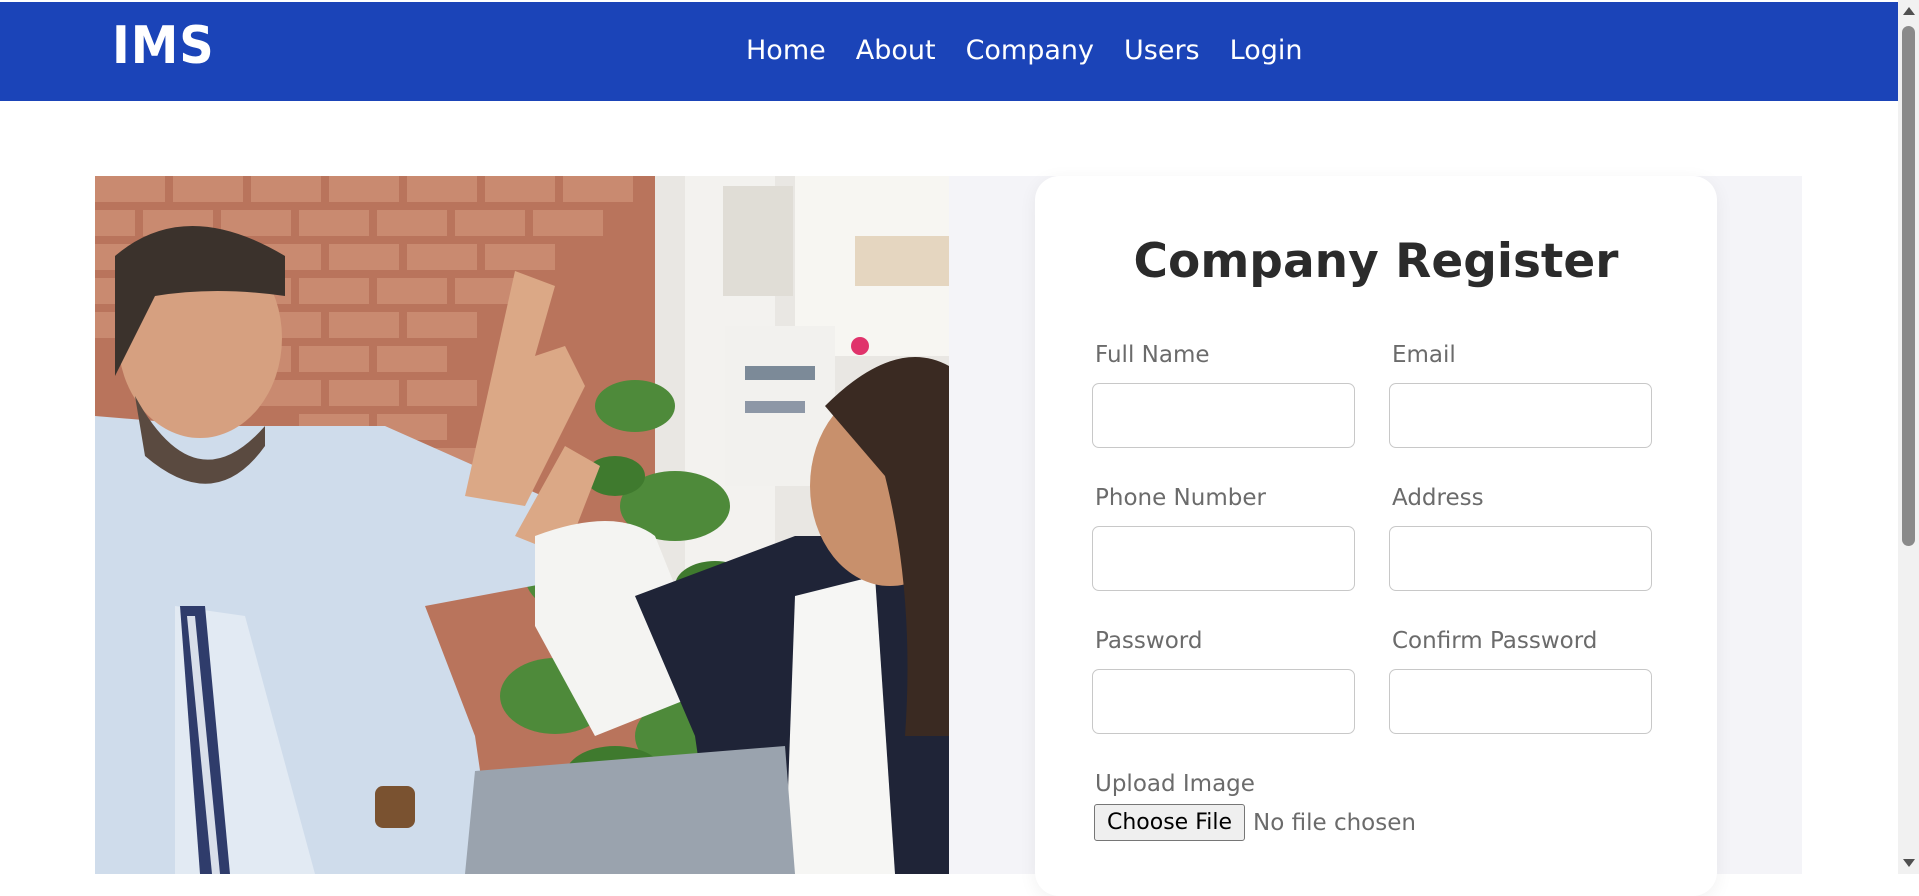 This screenshot has height=896, width=1919. What do you see at coordinates (1376, 261) in the screenshot?
I see `form-title: Company Register` at bounding box center [1376, 261].